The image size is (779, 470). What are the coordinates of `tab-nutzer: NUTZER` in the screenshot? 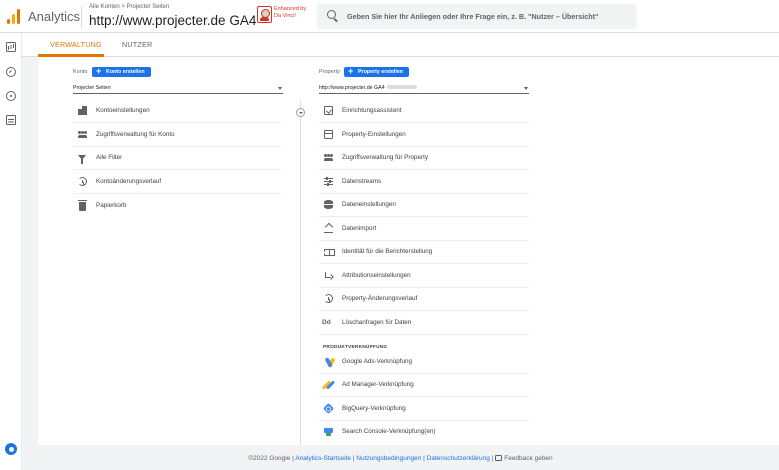 It's located at (137, 44).